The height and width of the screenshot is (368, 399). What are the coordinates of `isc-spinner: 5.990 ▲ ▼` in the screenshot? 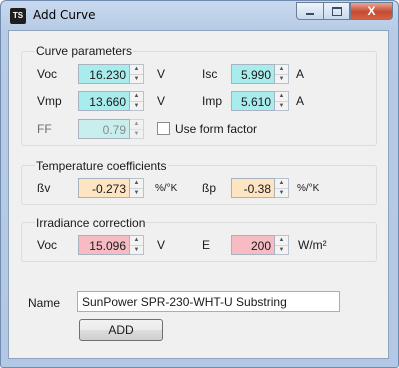 It's located at (260, 74).